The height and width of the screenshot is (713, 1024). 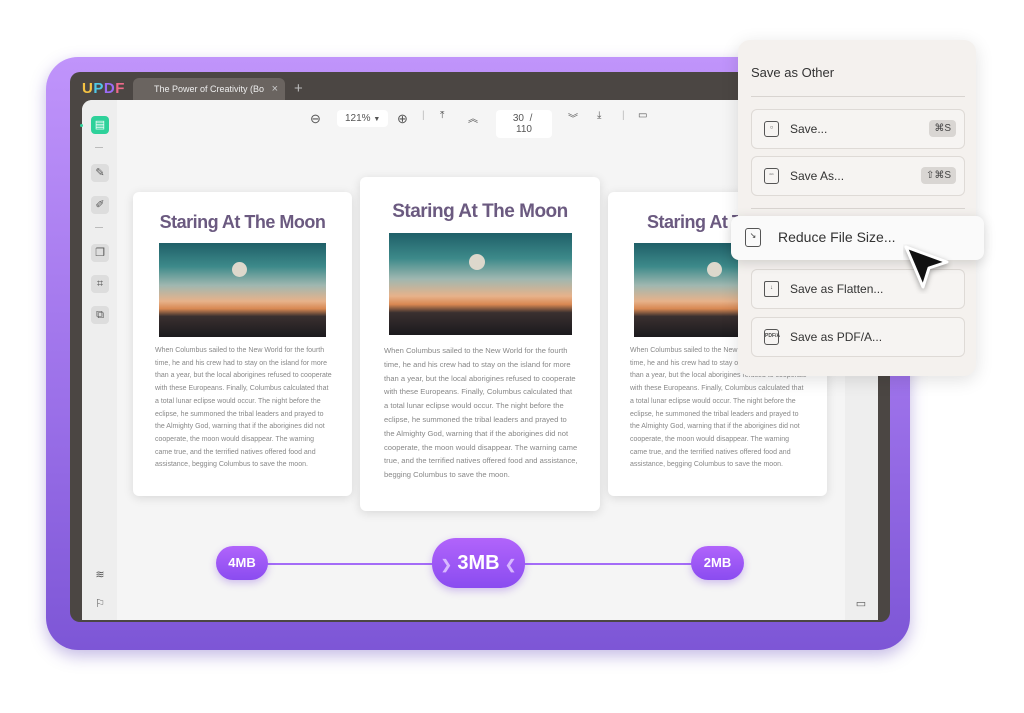 I want to click on last-page-icon: ⤓, so click(x=599, y=115).